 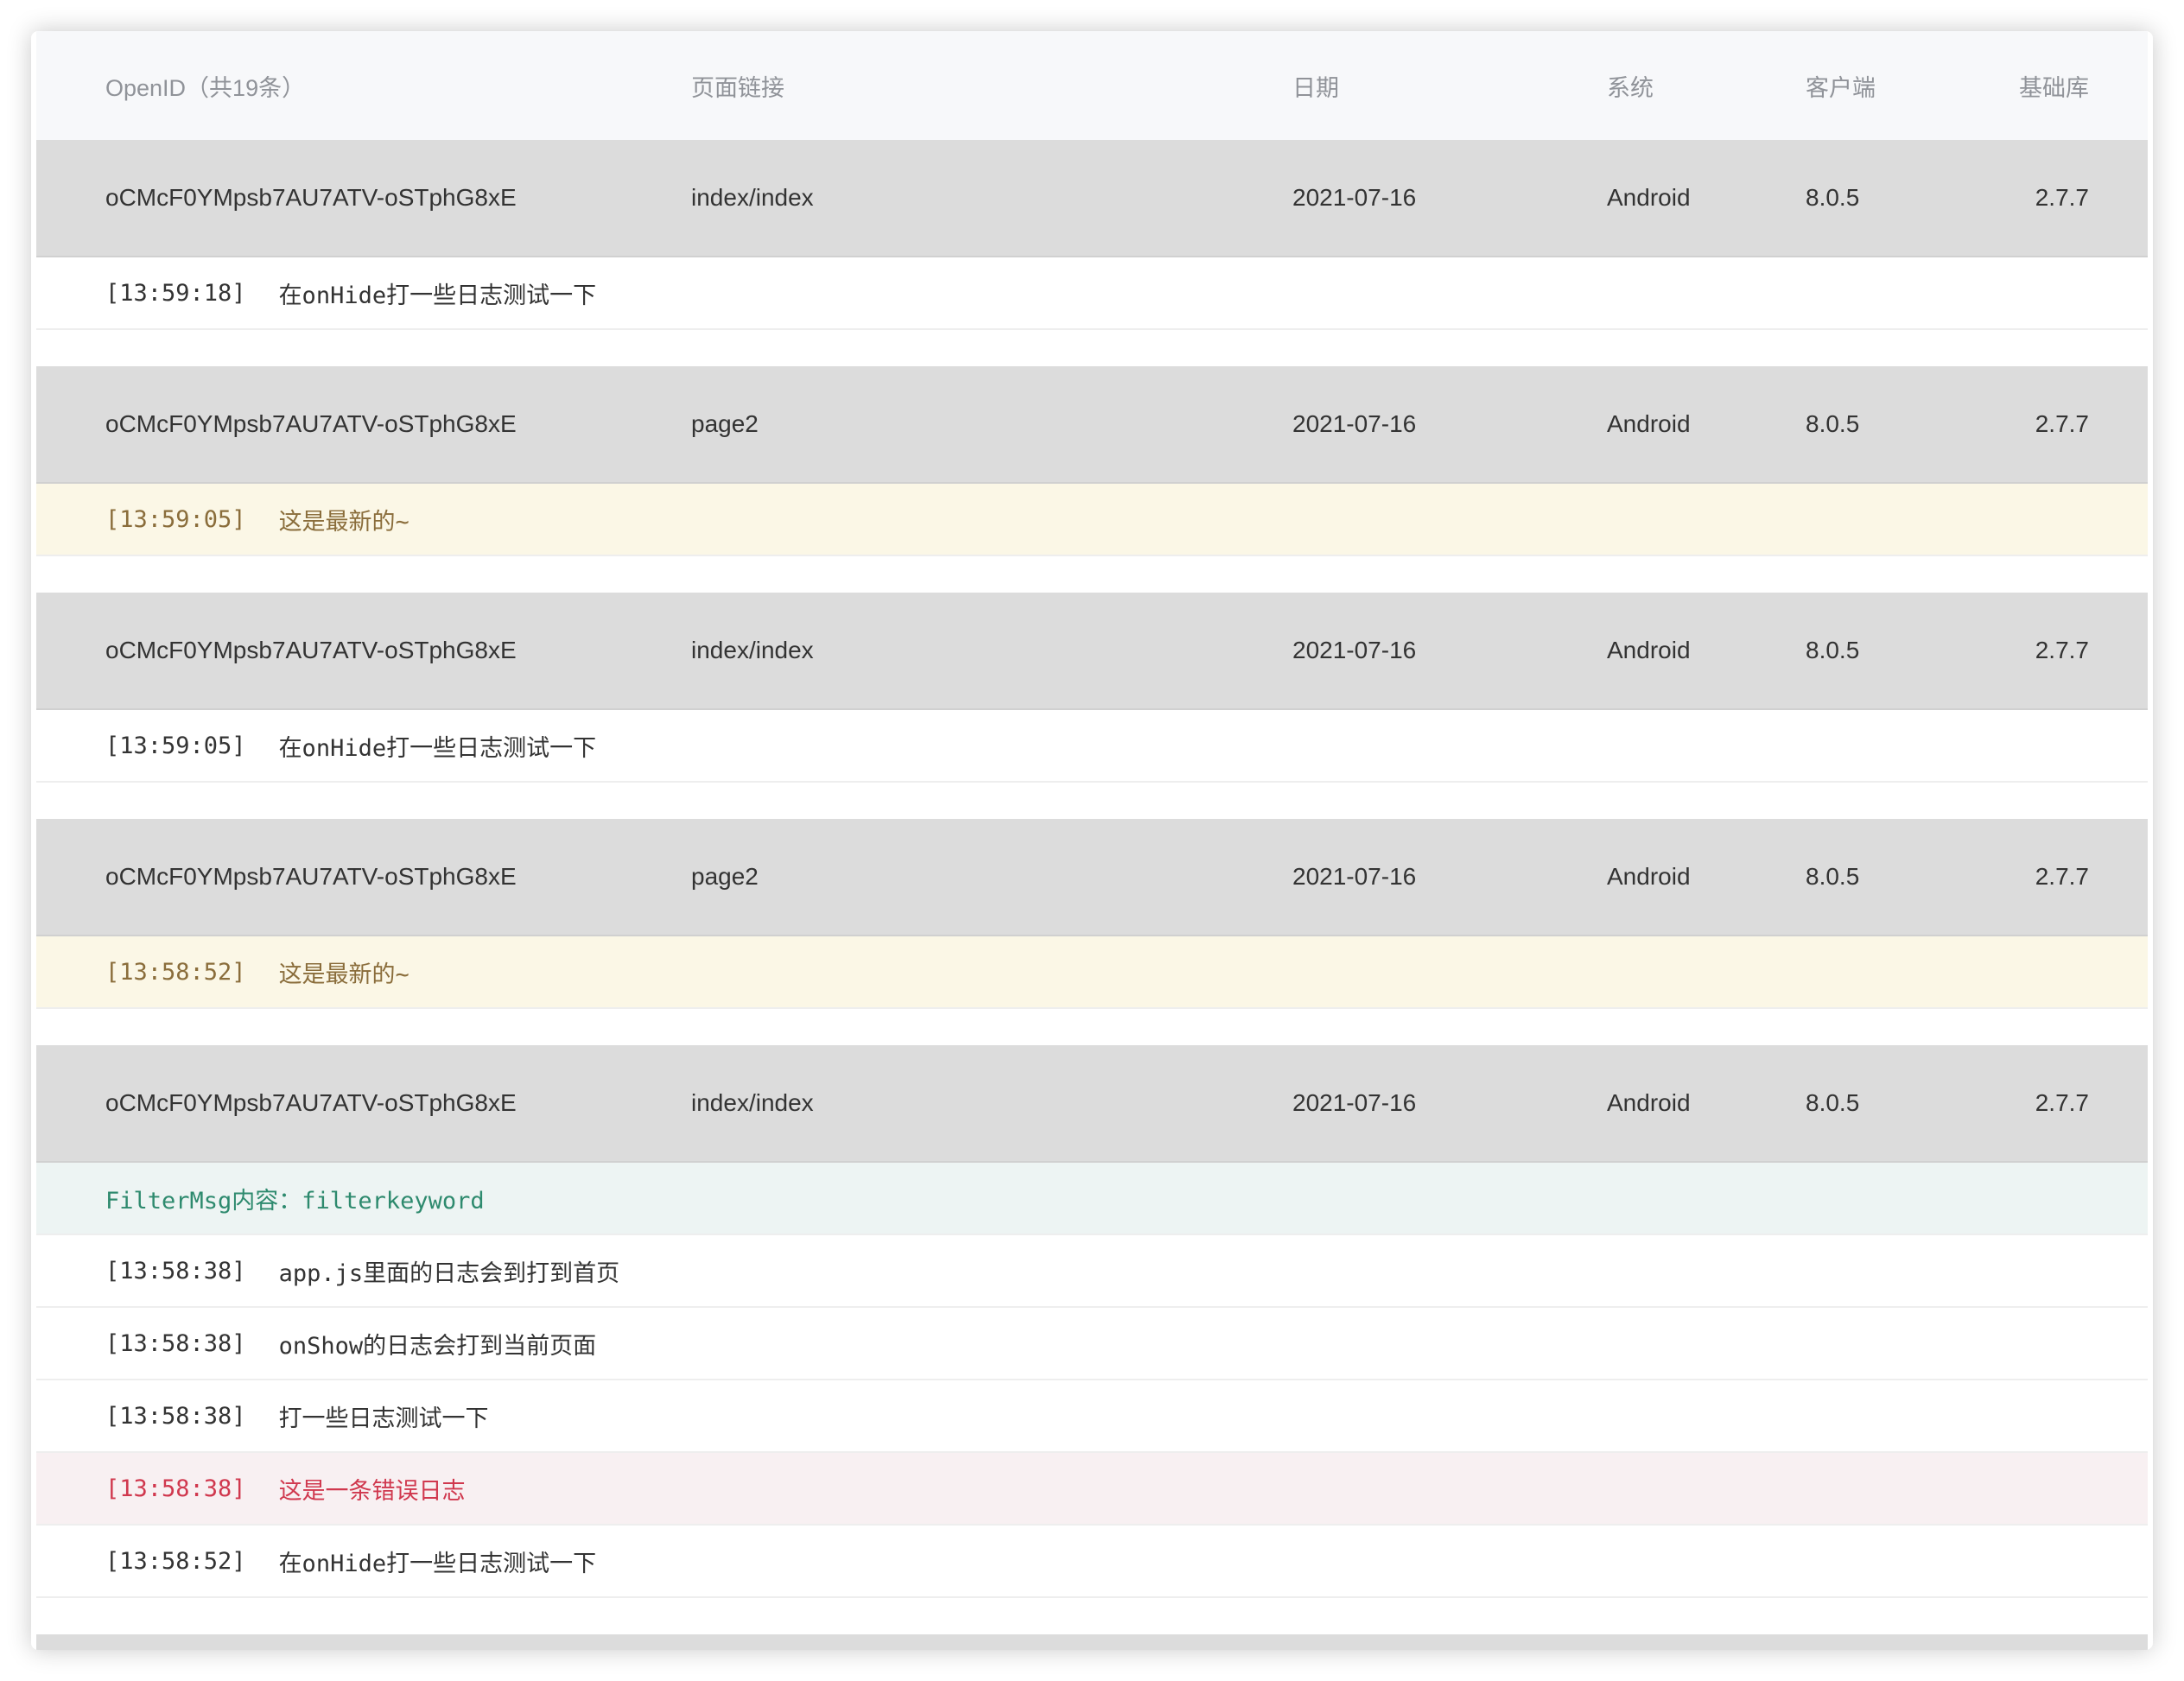 What do you see at coordinates (205, 85) in the screenshot?
I see `header-openid: OpenID（共19条）` at bounding box center [205, 85].